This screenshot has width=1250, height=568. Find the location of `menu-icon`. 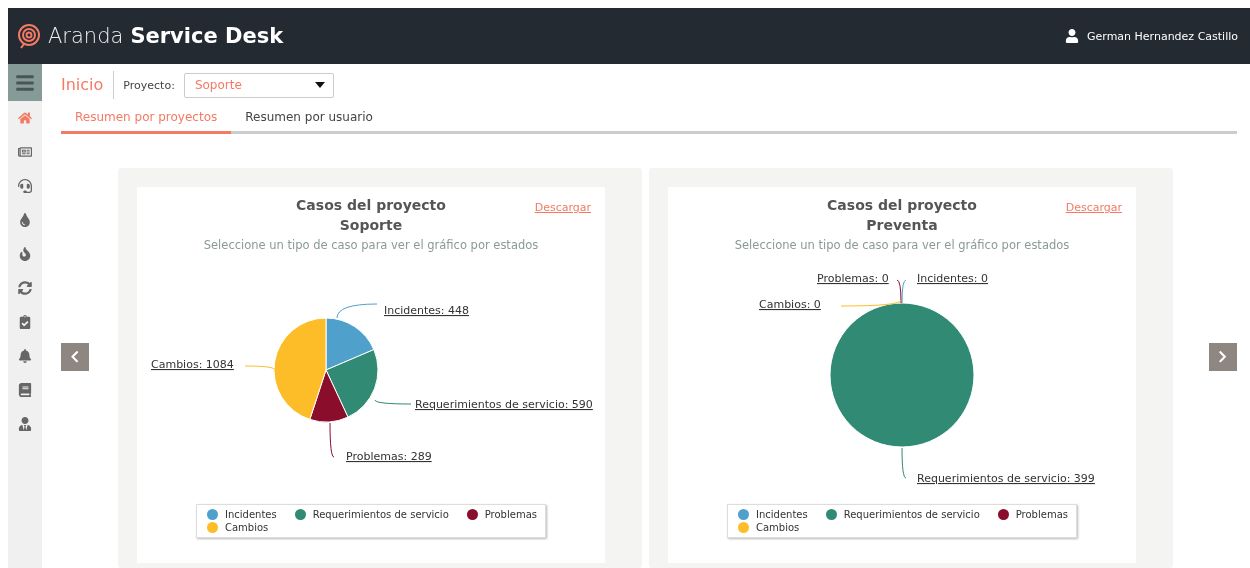

menu-icon is located at coordinates (25, 82).